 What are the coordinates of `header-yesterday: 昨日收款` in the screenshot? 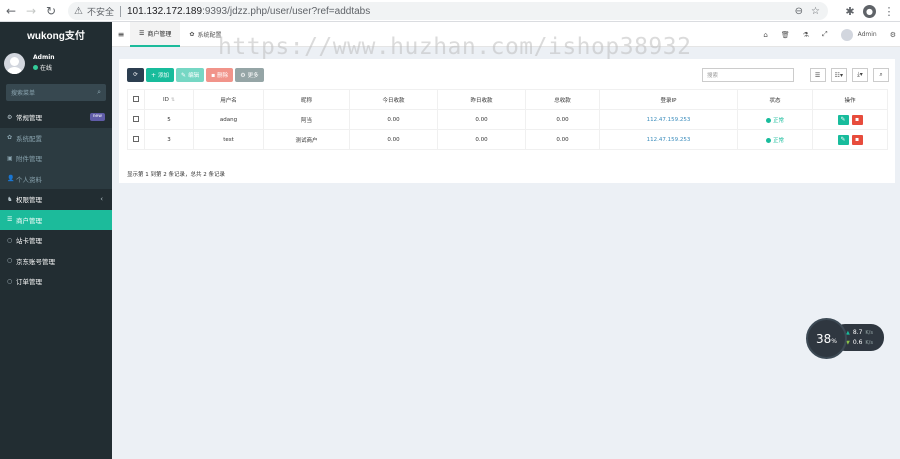 It's located at (481, 99).